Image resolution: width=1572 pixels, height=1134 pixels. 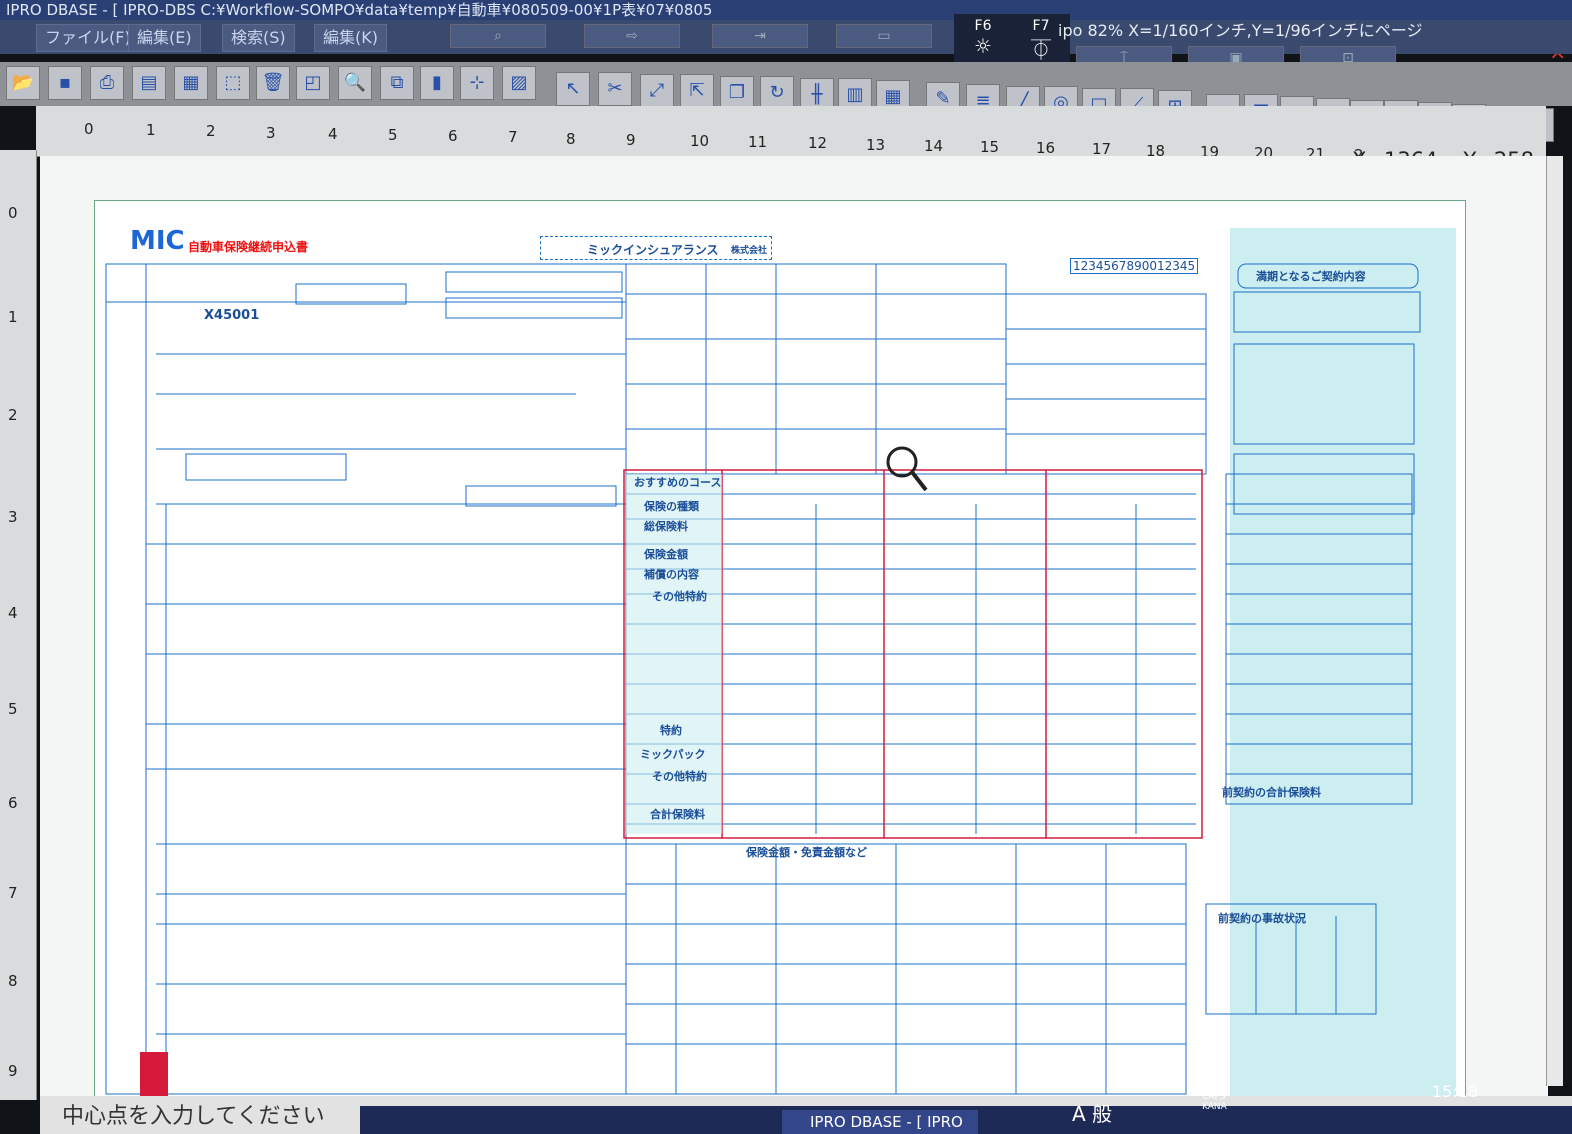 I want to click on search-icon: ⌕, so click(x=498, y=36).